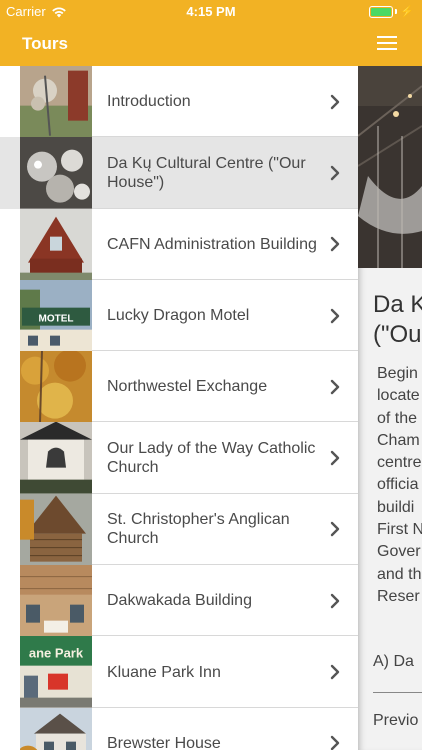 This screenshot has width=422, height=750. What do you see at coordinates (56, 672) in the screenshot?
I see `kluane-park-inn-sign-photo: ane Park` at bounding box center [56, 672].